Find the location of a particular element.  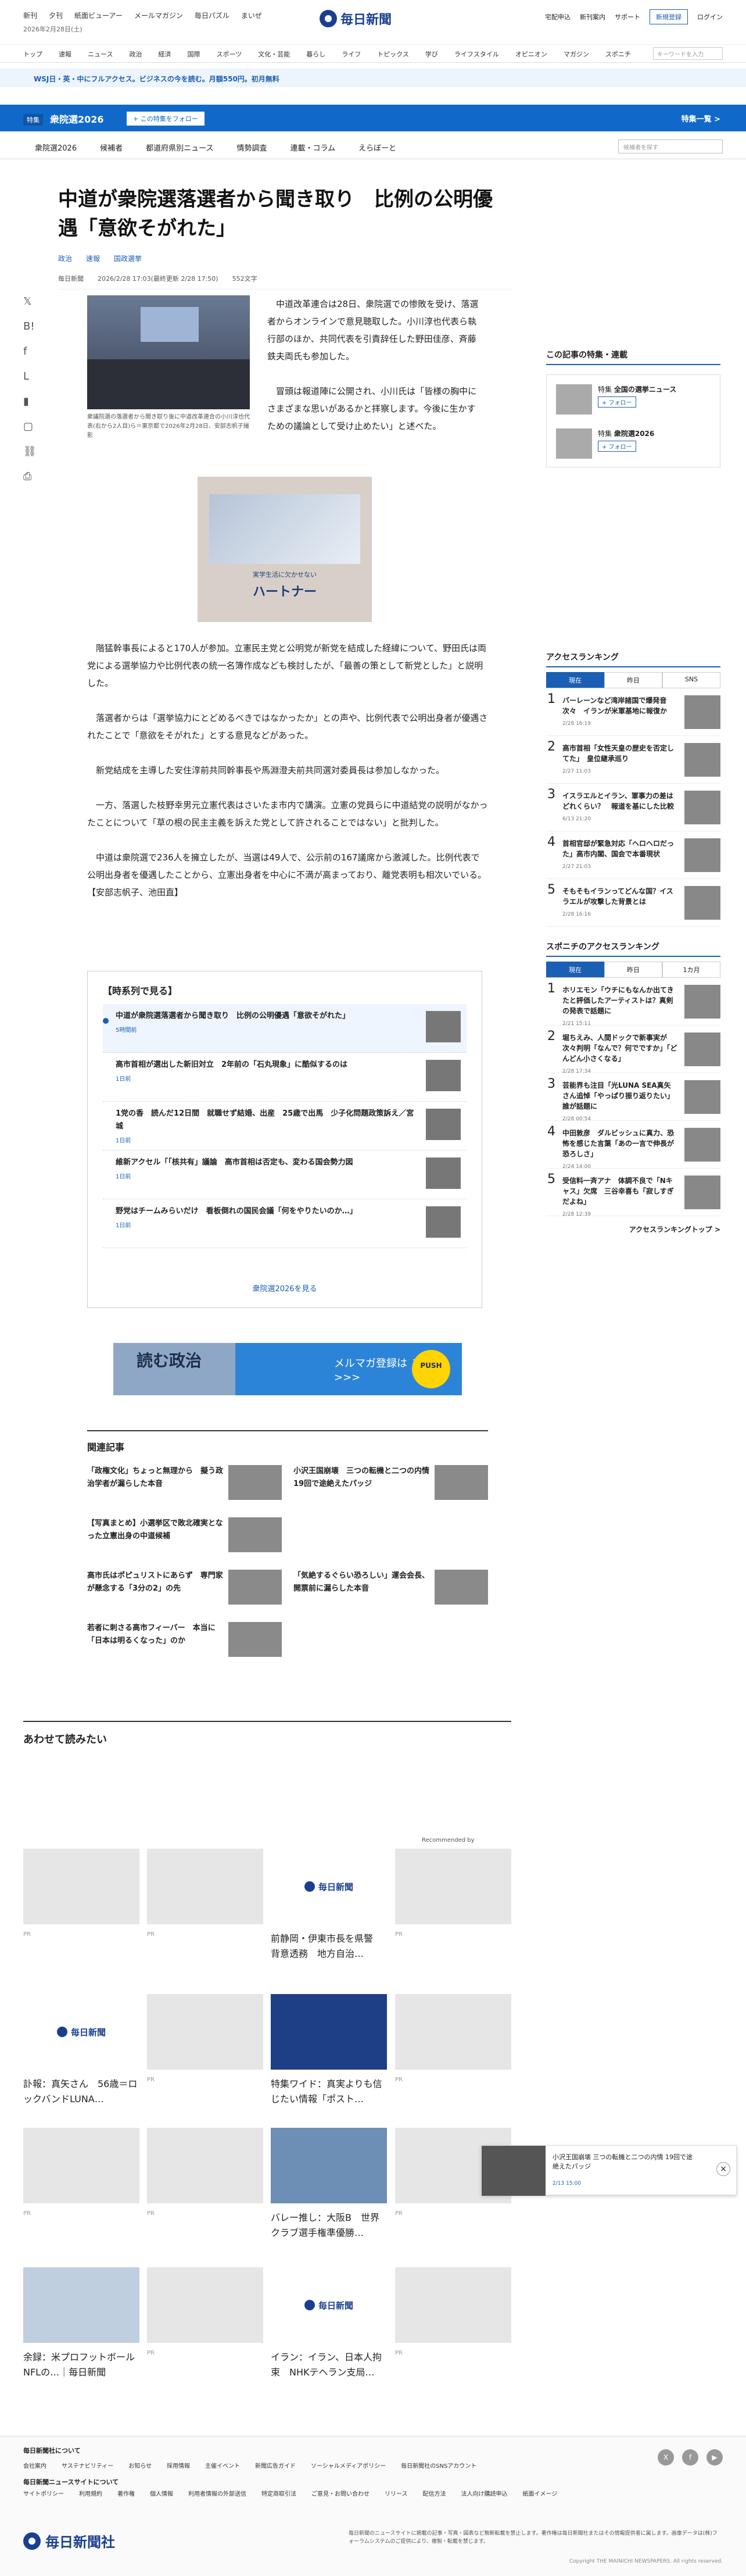

facebook-icon: f is located at coordinates (690, 2457).